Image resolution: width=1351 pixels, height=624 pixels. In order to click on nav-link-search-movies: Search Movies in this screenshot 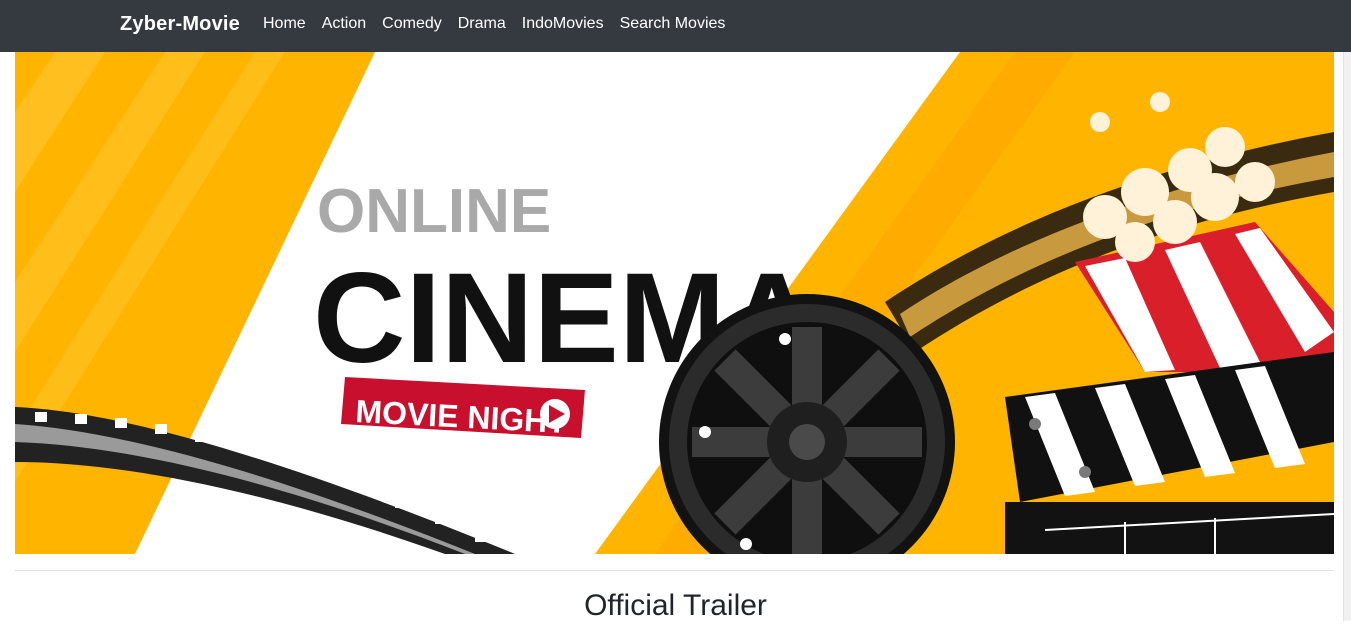, I will do `click(673, 24)`.